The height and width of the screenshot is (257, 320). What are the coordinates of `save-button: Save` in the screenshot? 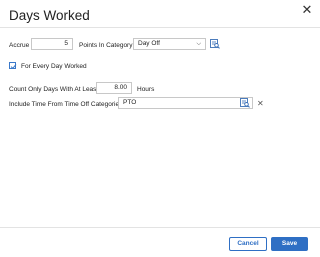 It's located at (289, 244).